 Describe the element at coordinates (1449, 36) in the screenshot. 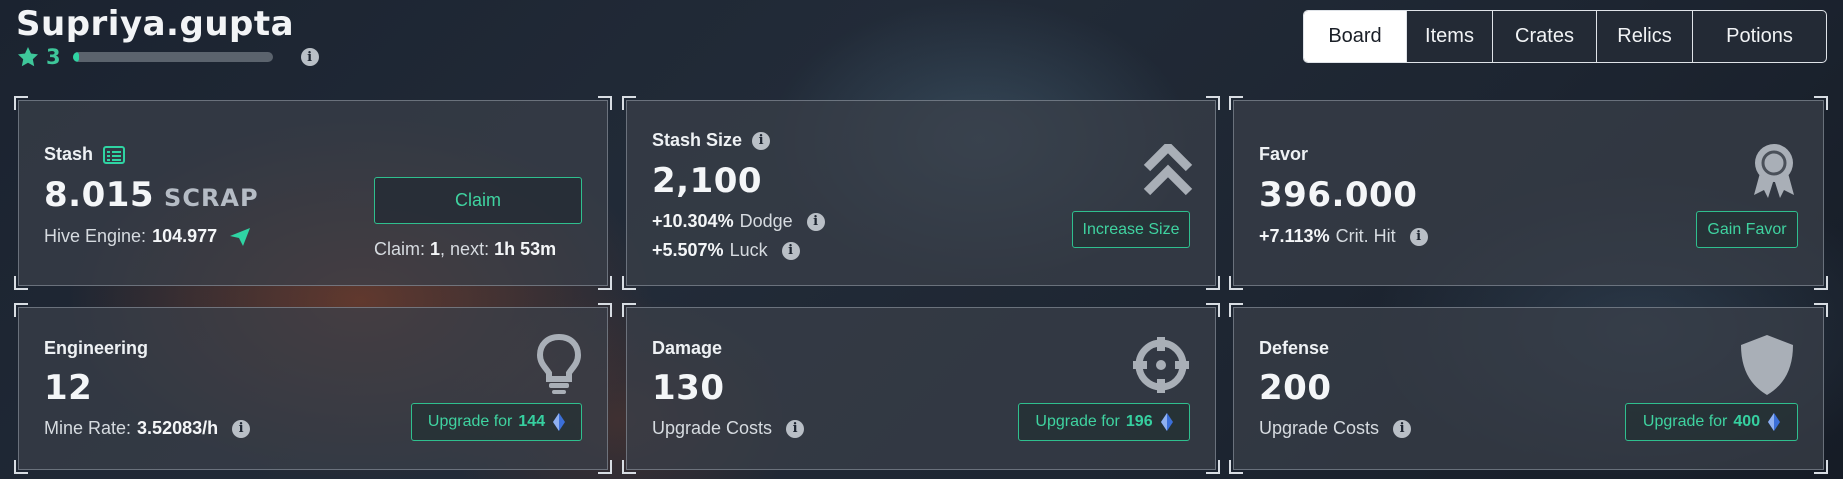

I see `tab-items: Items` at that location.